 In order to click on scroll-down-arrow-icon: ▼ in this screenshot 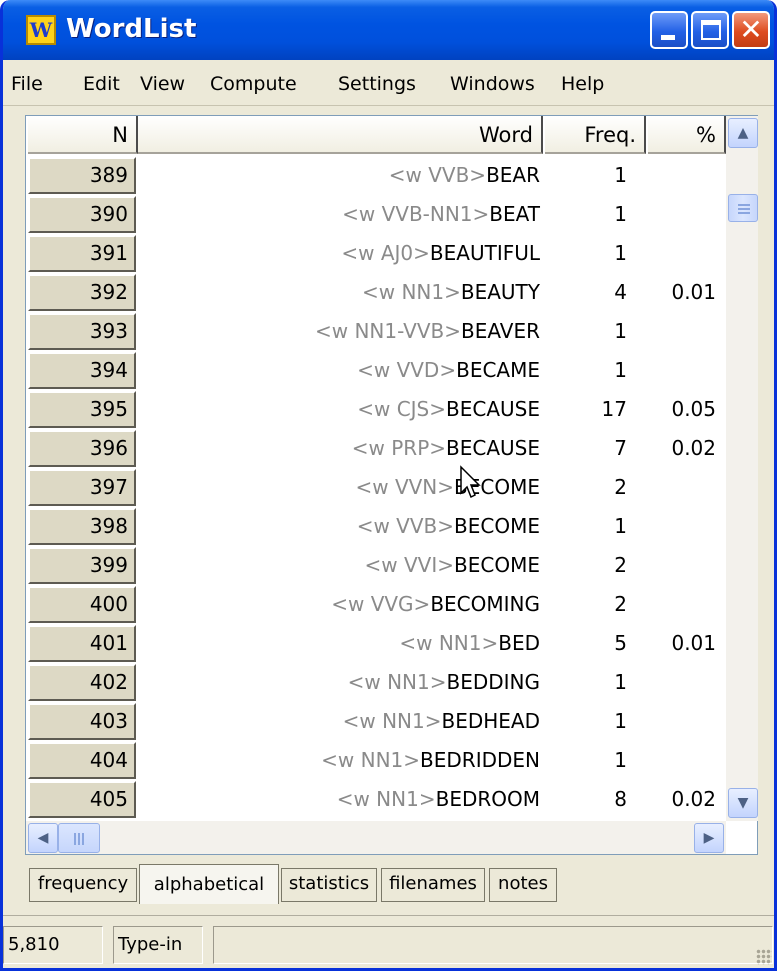, I will do `click(743, 803)`.